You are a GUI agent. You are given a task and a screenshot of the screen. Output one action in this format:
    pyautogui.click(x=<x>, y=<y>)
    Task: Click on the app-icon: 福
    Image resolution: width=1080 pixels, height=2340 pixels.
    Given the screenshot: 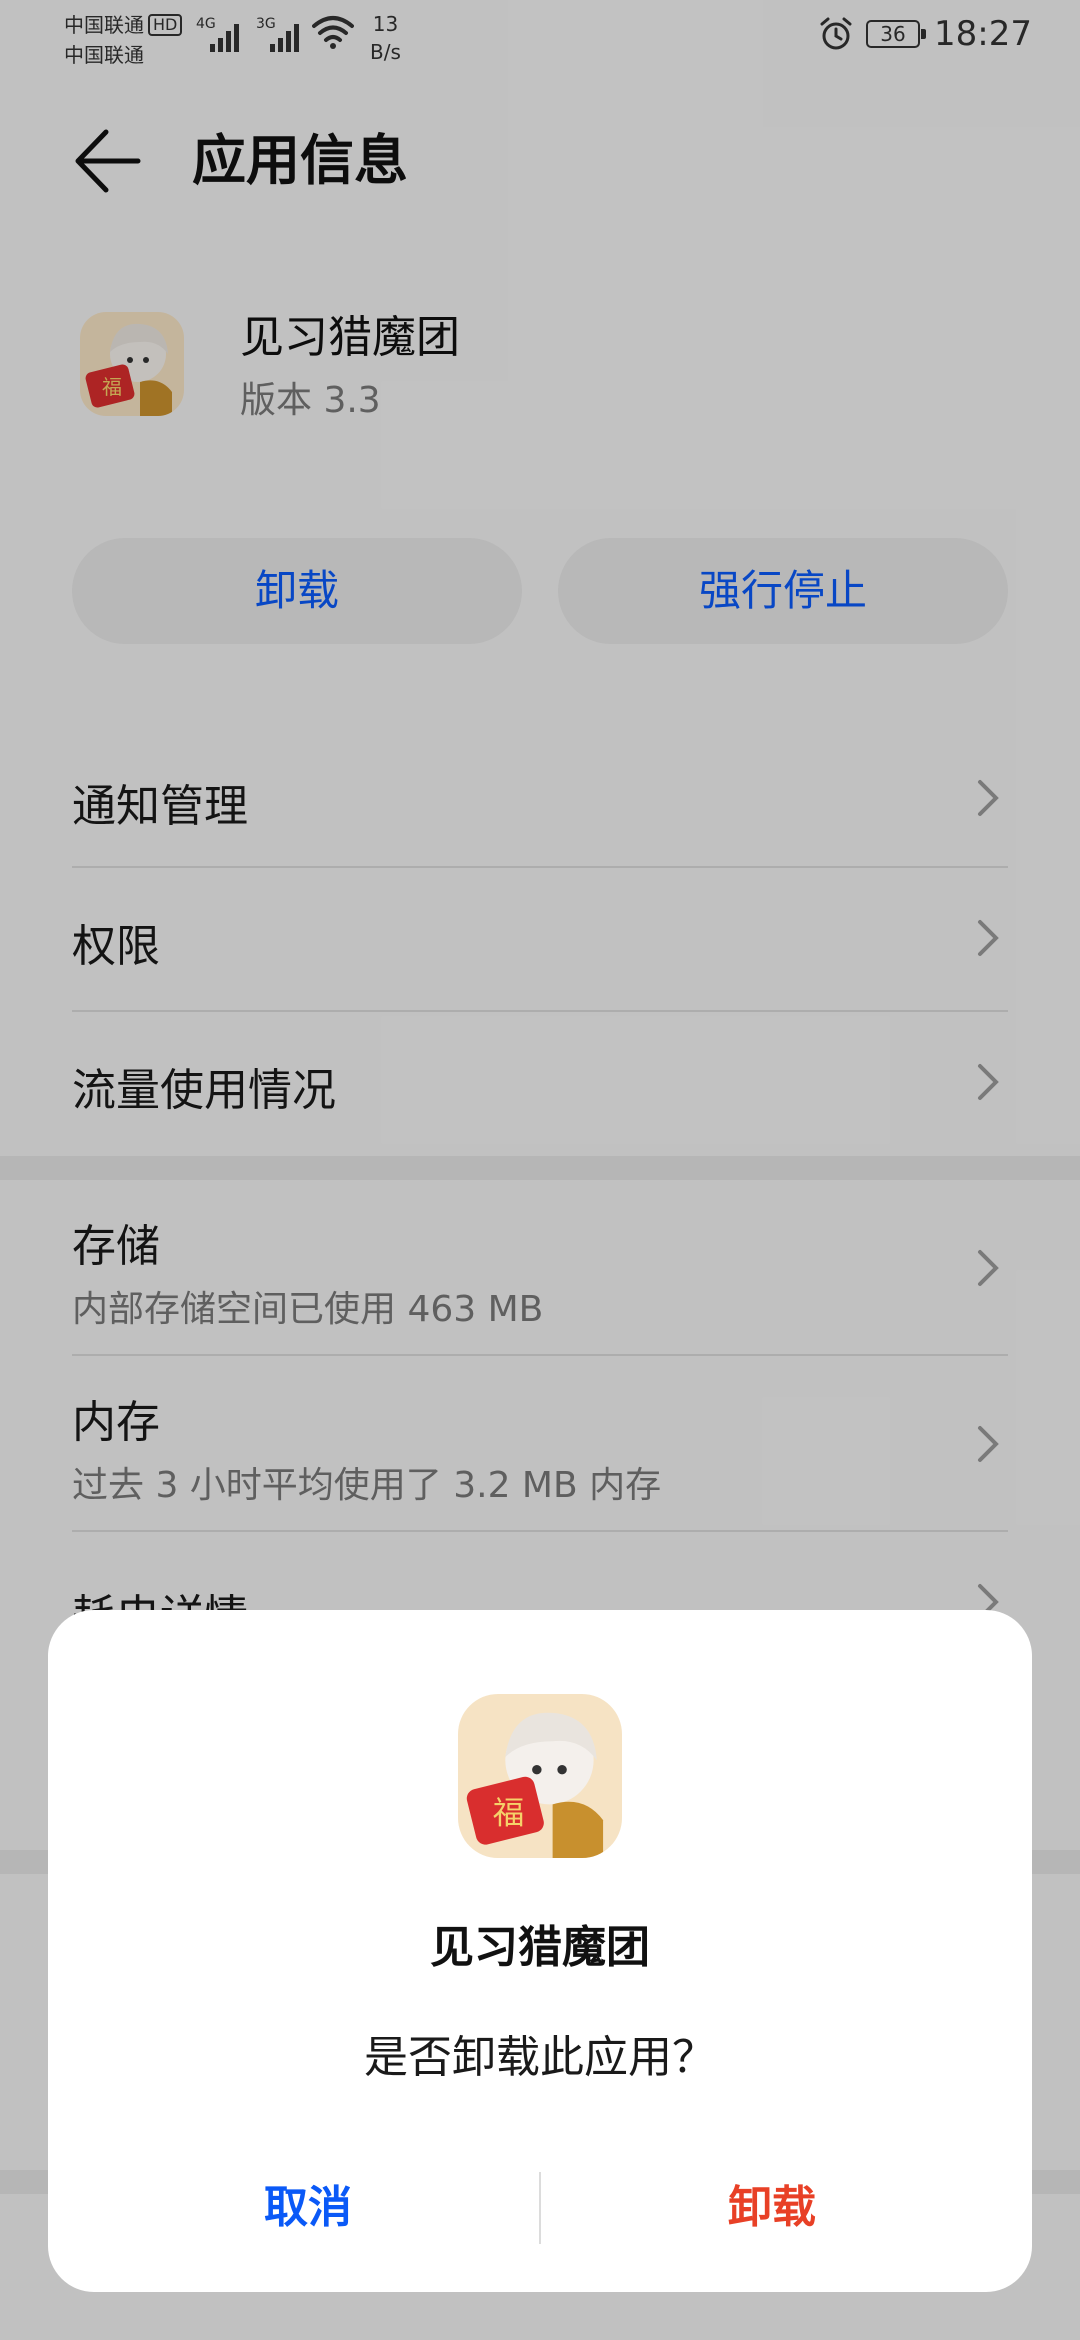 What is the action you would take?
    pyautogui.click(x=540, y=1776)
    